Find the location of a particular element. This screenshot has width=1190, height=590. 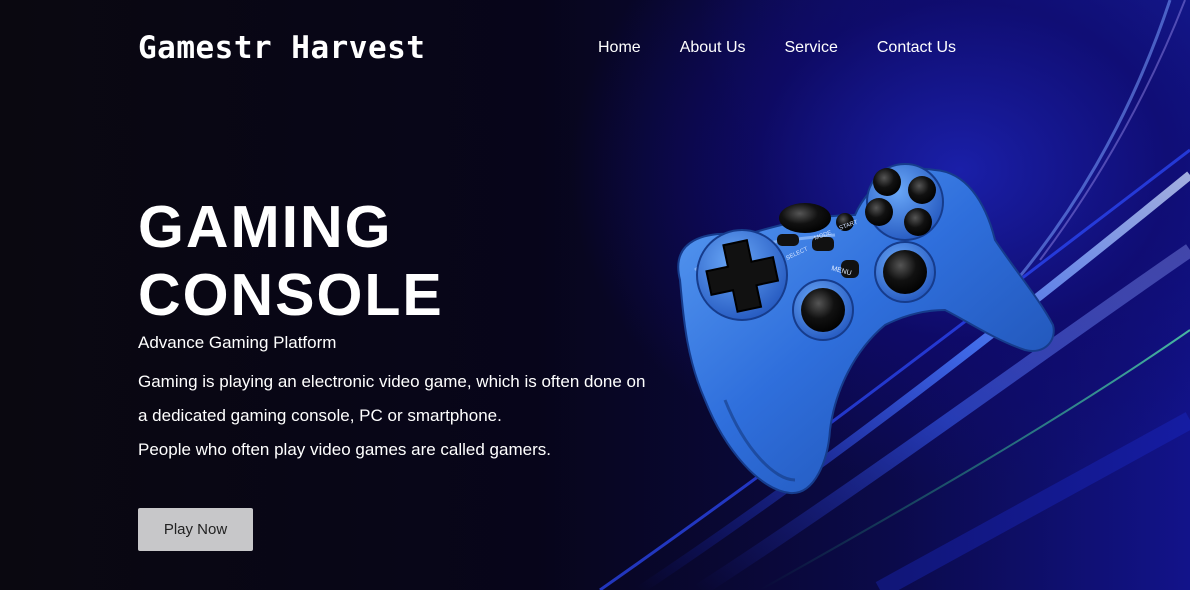

nav-contact-us: Contact Us is located at coordinates (916, 48).